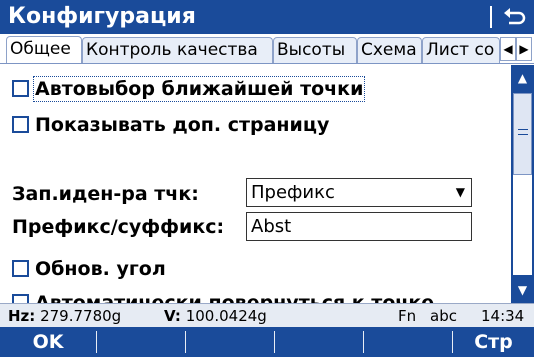 This screenshot has height=357, width=534. I want to click on softkey-bar: OK Стр, so click(267, 342).